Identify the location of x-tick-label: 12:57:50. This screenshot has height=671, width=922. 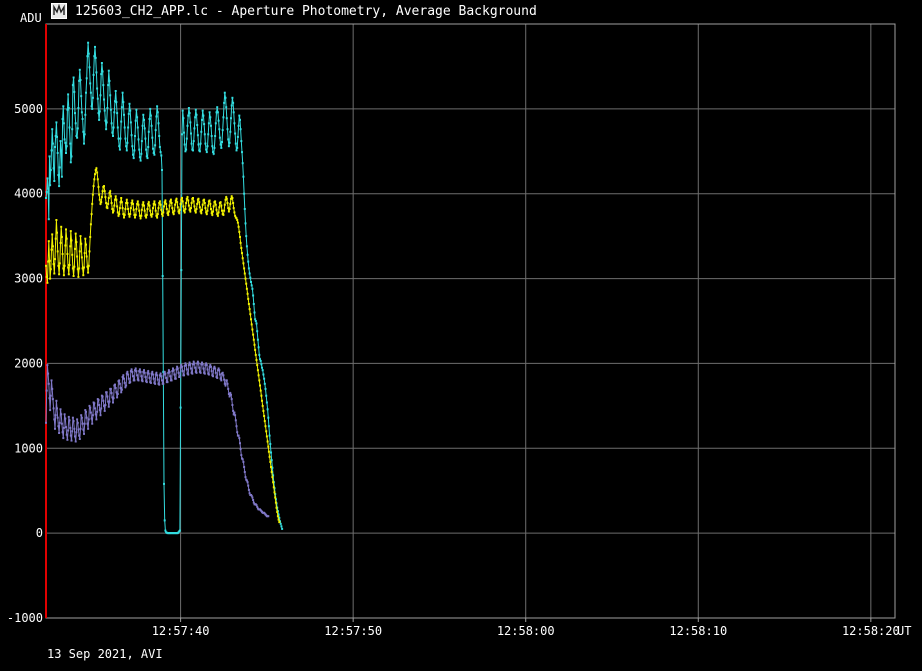
(353, 631).